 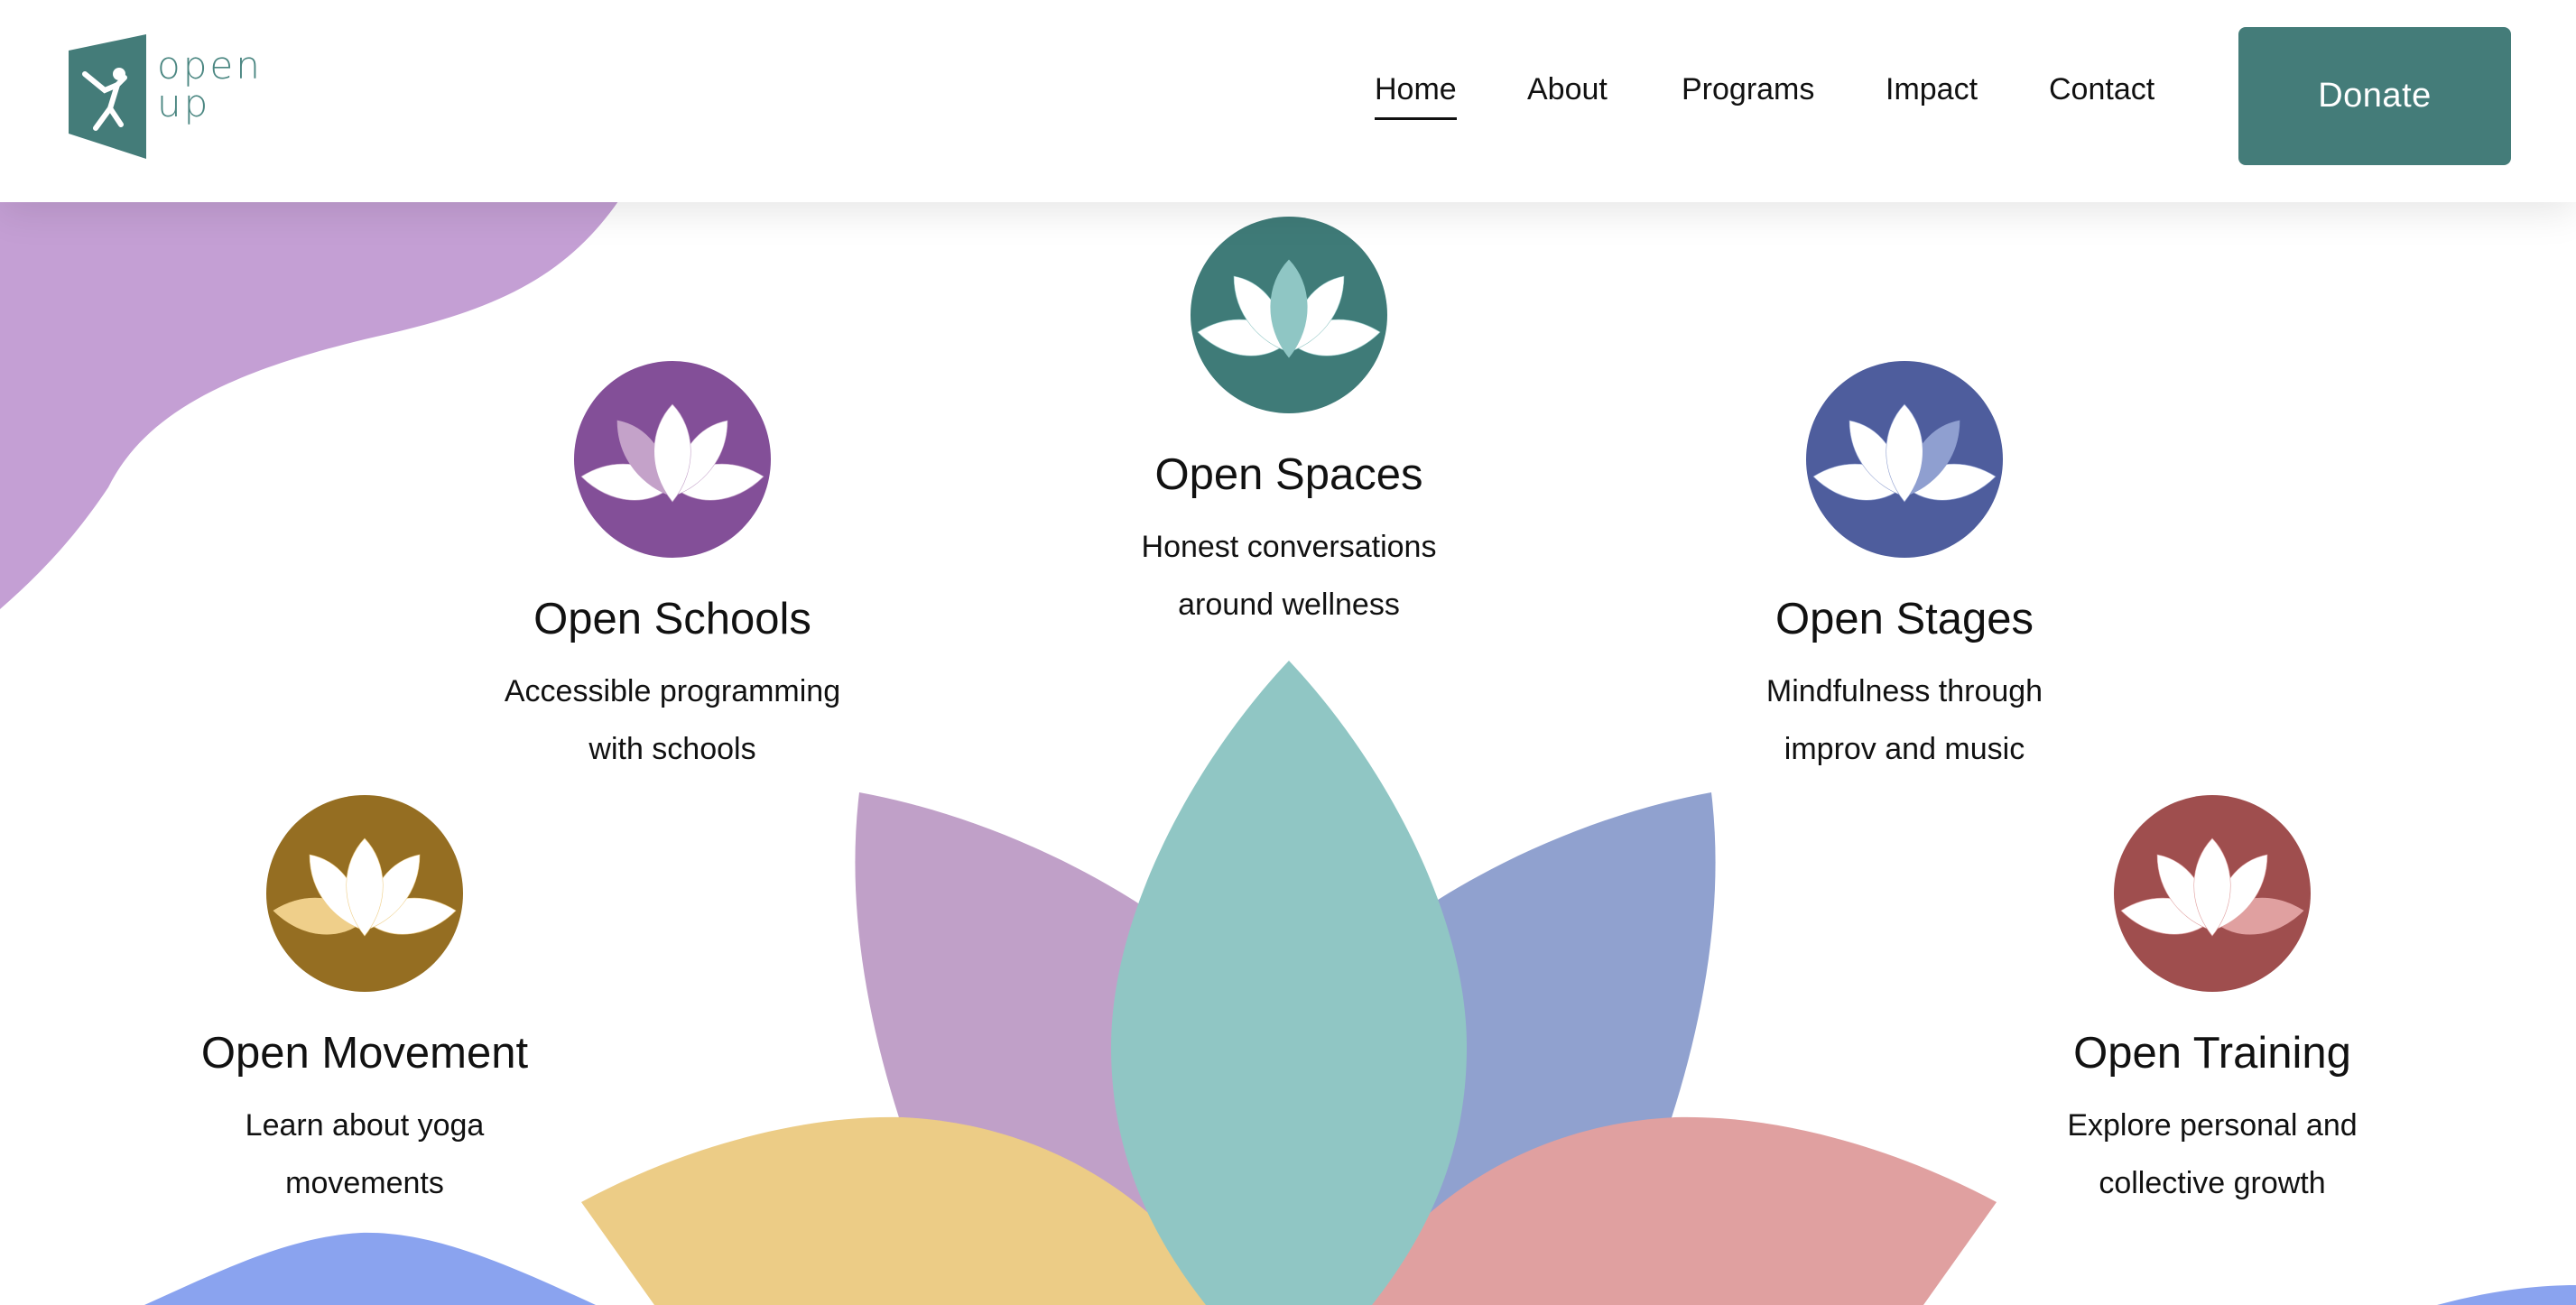 I want to click on program-description-line1: Mindfulness through, so click(x=1904, y=691).